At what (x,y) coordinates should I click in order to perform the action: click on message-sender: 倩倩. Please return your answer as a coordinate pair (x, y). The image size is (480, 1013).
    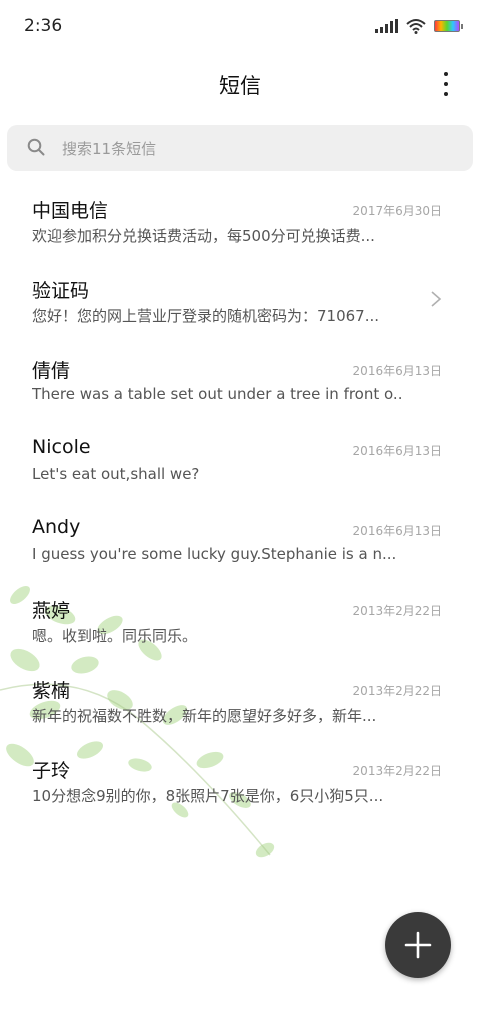
    Looking at the image, I should click on (51, 371).